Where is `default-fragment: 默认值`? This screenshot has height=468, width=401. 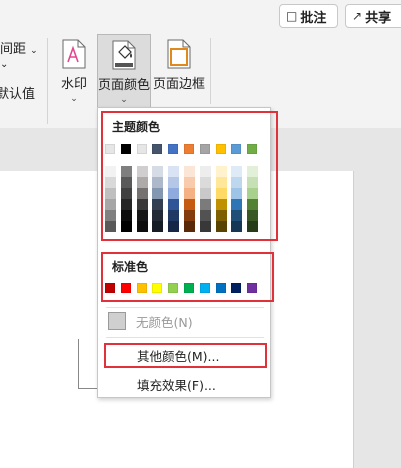 default-fragment: 默认值 is located at coordinates (17, 92).